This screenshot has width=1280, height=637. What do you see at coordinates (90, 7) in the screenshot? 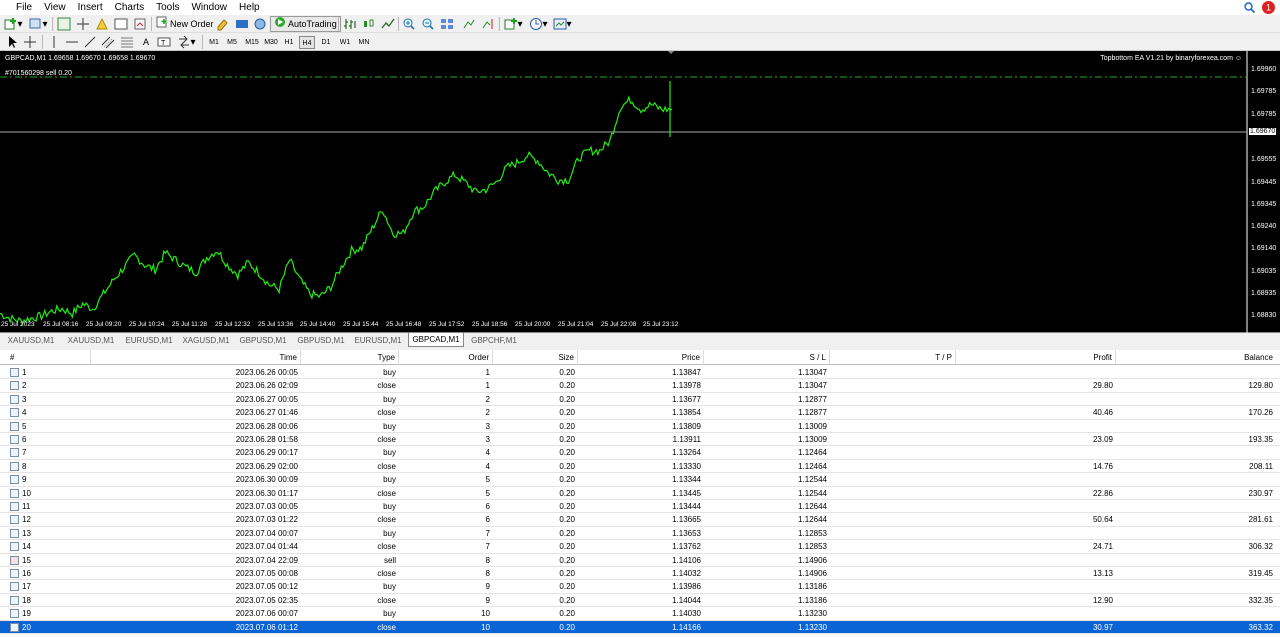
I see `menu-insert: Insert` at bounding box center [90, 7].